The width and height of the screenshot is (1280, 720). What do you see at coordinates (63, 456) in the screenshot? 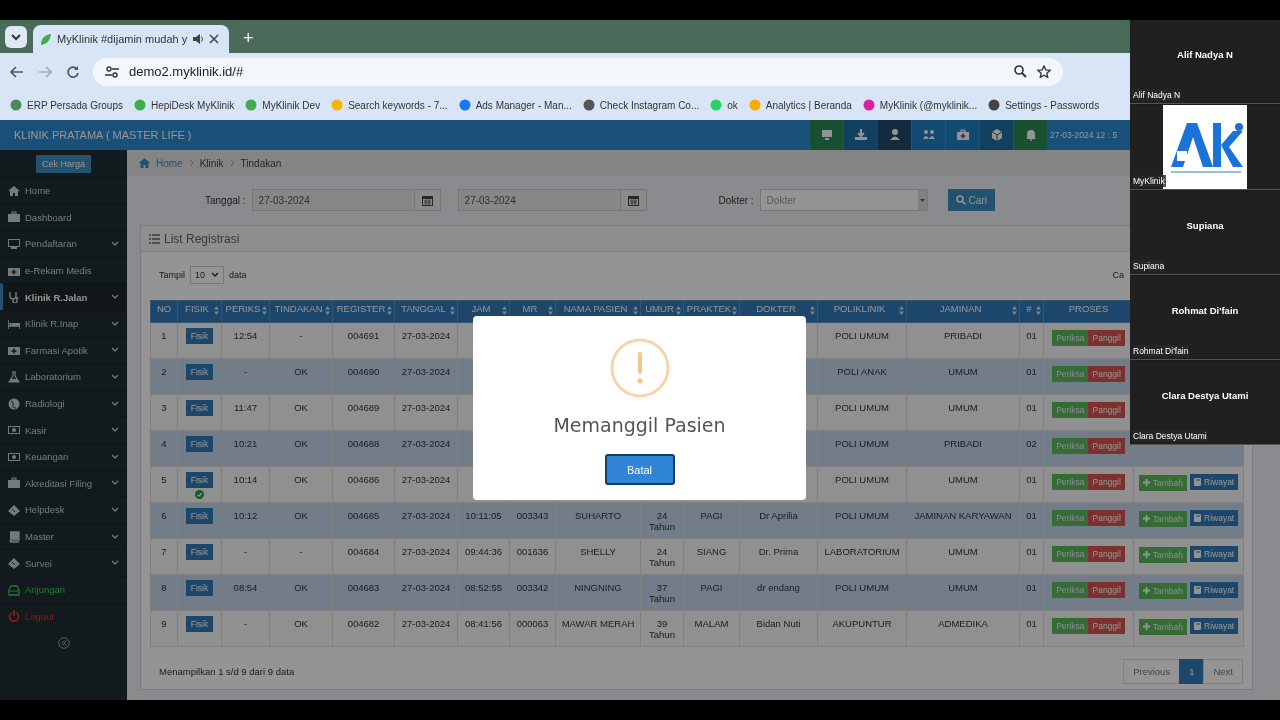
I see `sidebar-item: Keuangan` at bounding box center [63, 456].